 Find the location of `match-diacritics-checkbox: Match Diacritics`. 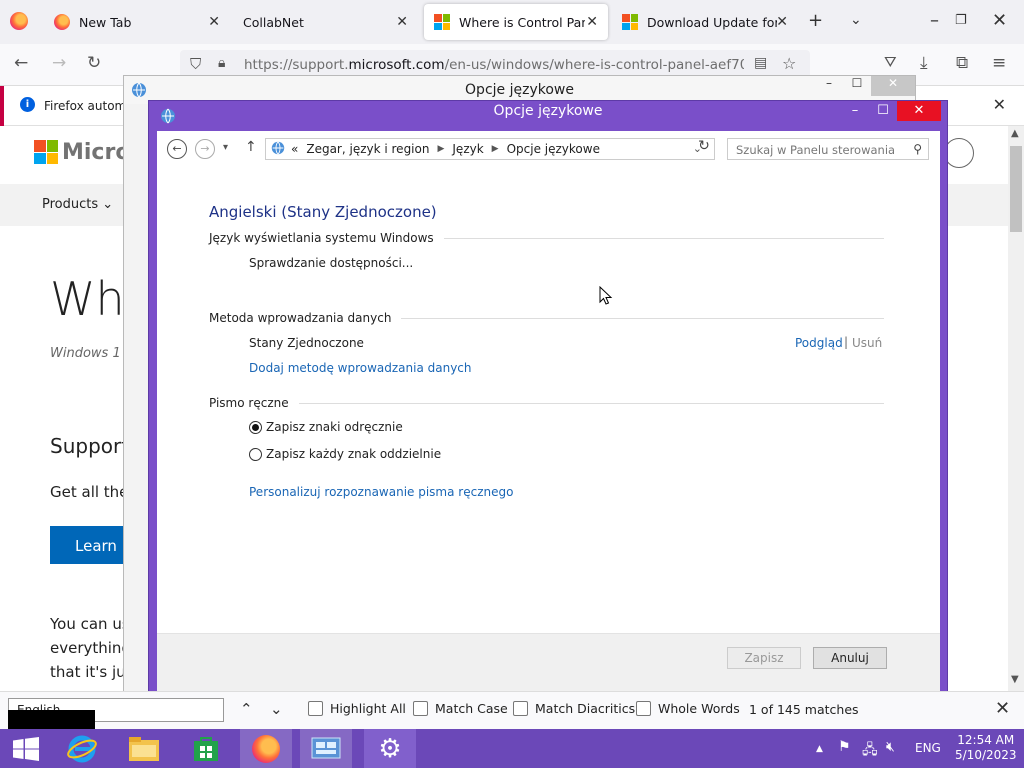

match-diacritics-checkbox: Match Diacritics is located at coordinates (574, 708).